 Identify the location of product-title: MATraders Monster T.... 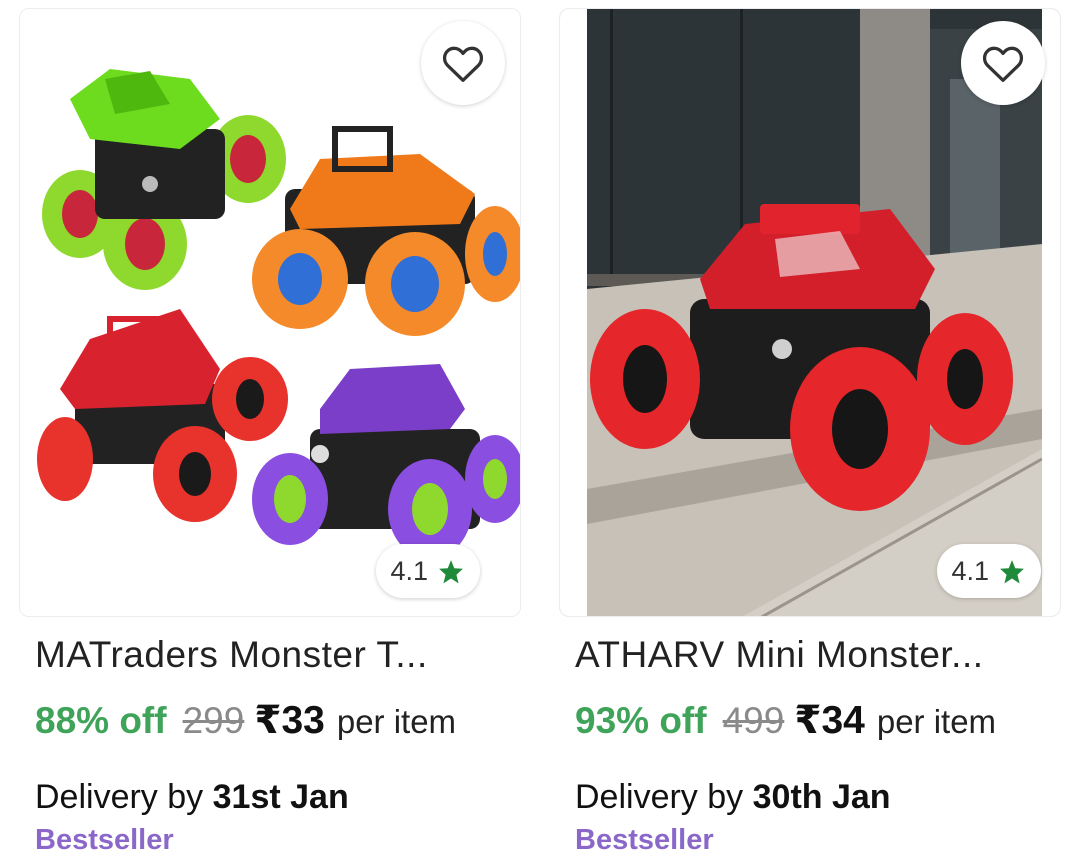
(275, 655).